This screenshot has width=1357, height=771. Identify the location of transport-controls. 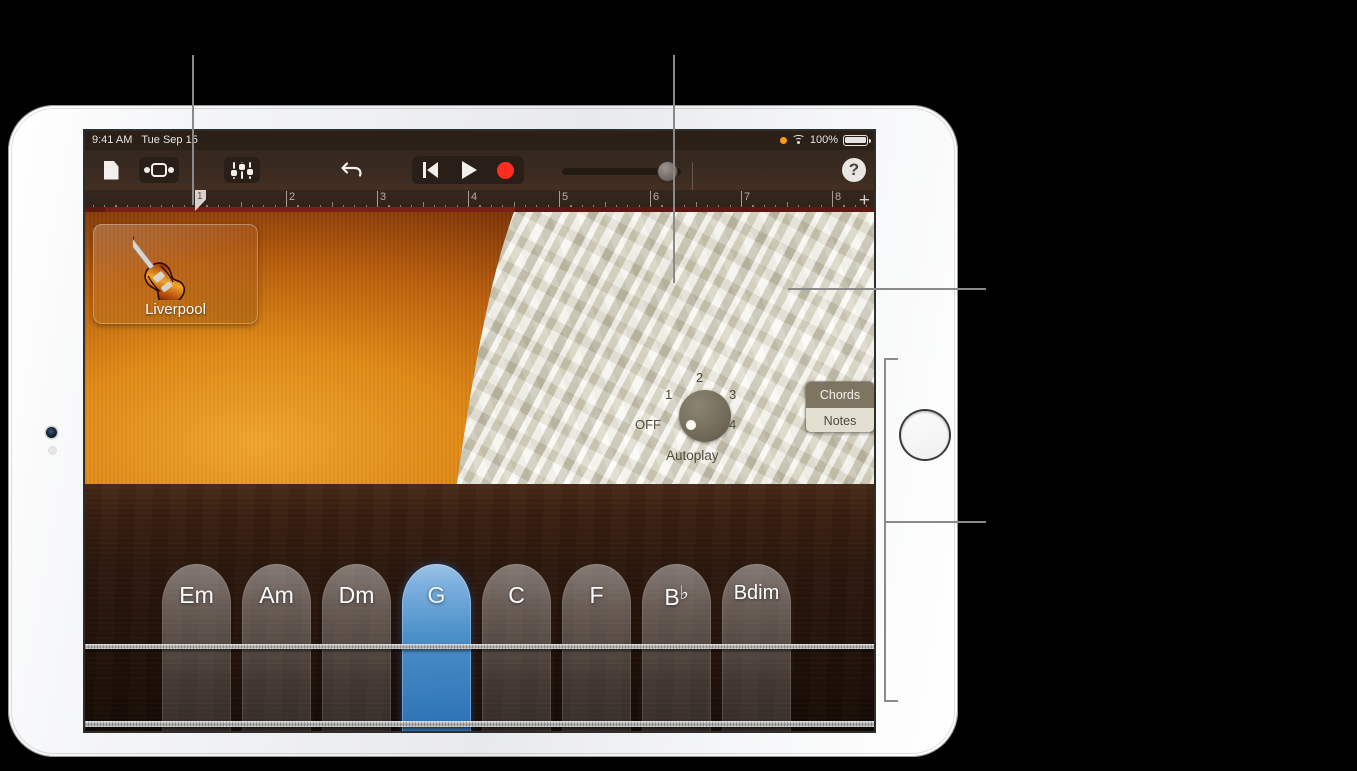
(468, 170).